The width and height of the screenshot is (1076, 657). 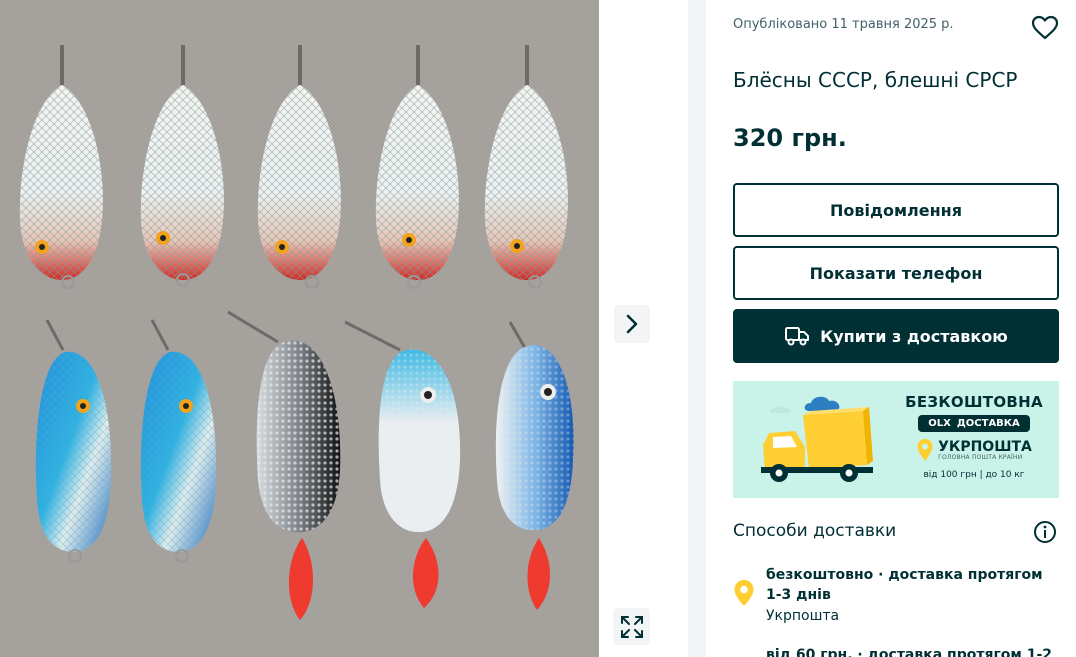 I want to click on ukrposhta-brand: УКРПОШТА ГОЛОВНА ПОШТА КРАЇНИ, so click(x=974, y=450).